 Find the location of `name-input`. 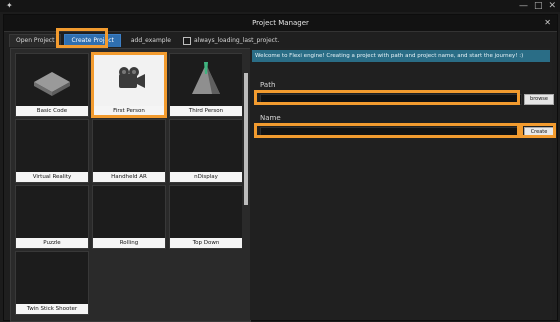

name-input is located at coordinates (391, 132).